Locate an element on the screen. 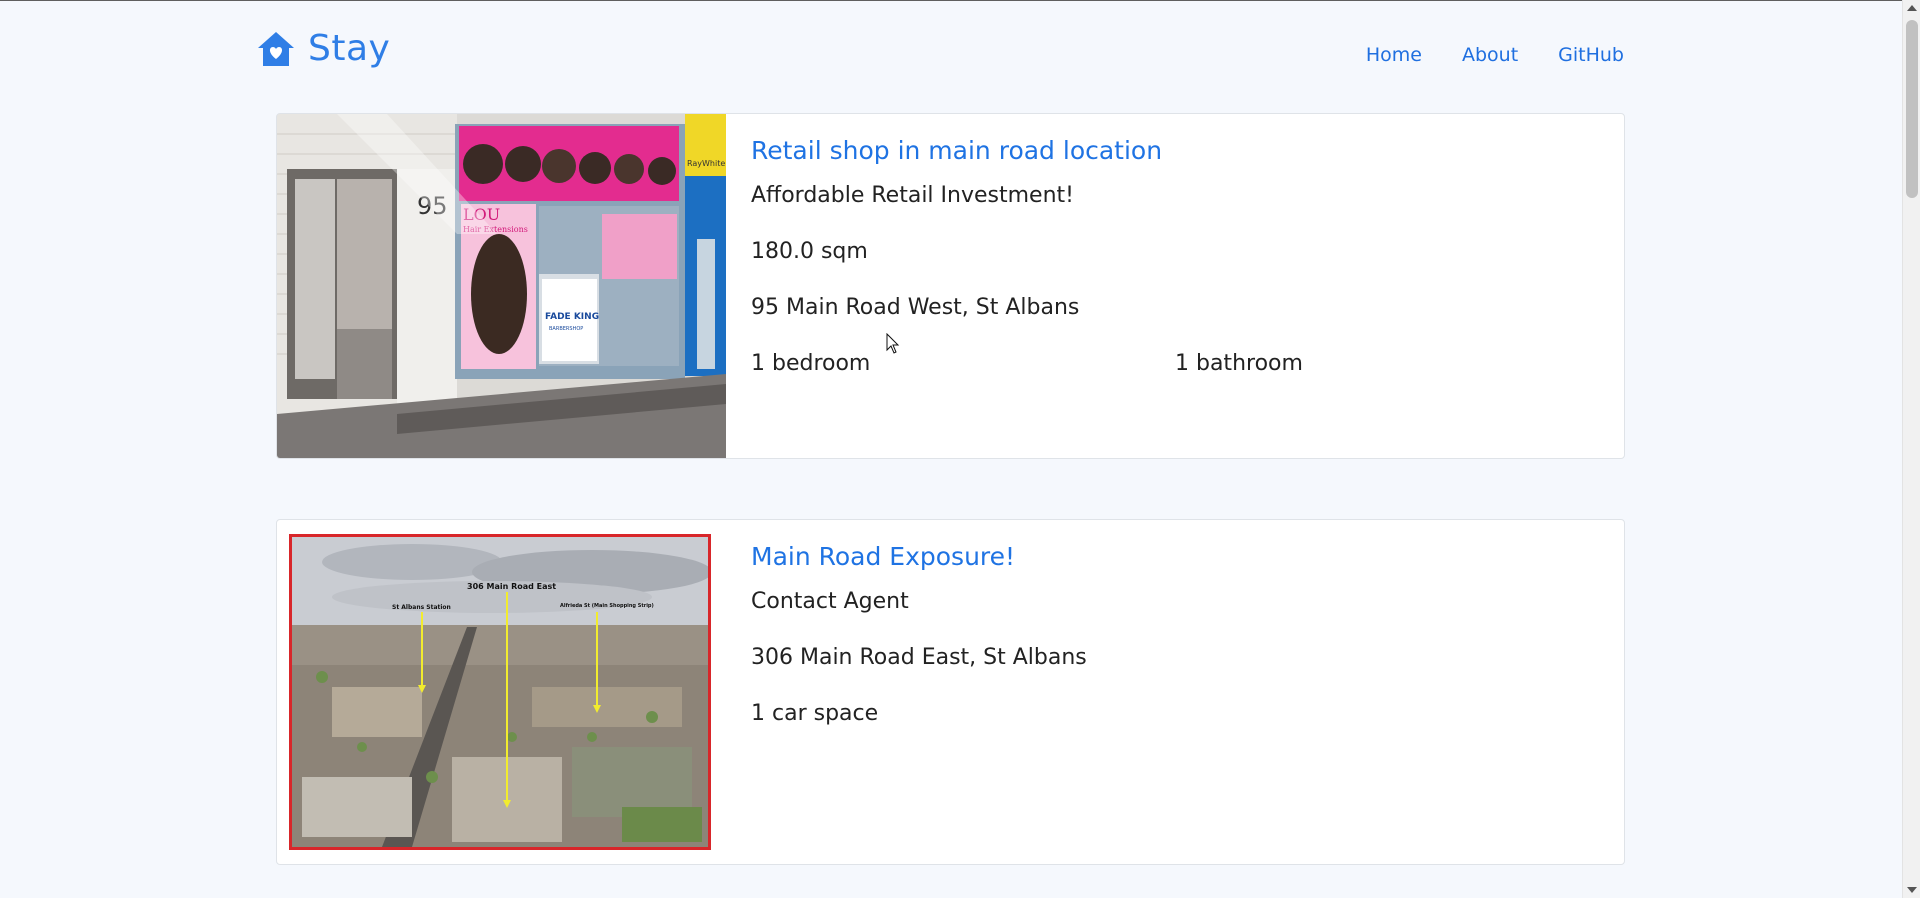 This screenshot has width=1920, height=898. listing-bathrooms: 1 bathroom is located at coordinates (1239, 363).